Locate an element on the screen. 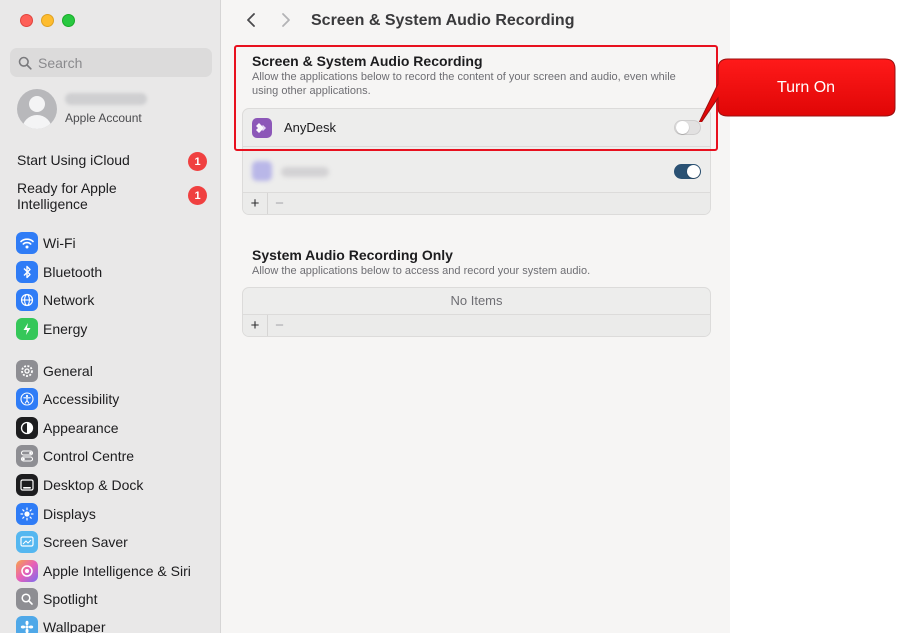  sidebar-item-ready-for-apple-intelligence: Ready for Apple Intelligence 1 is located at coordinates (112, 197).